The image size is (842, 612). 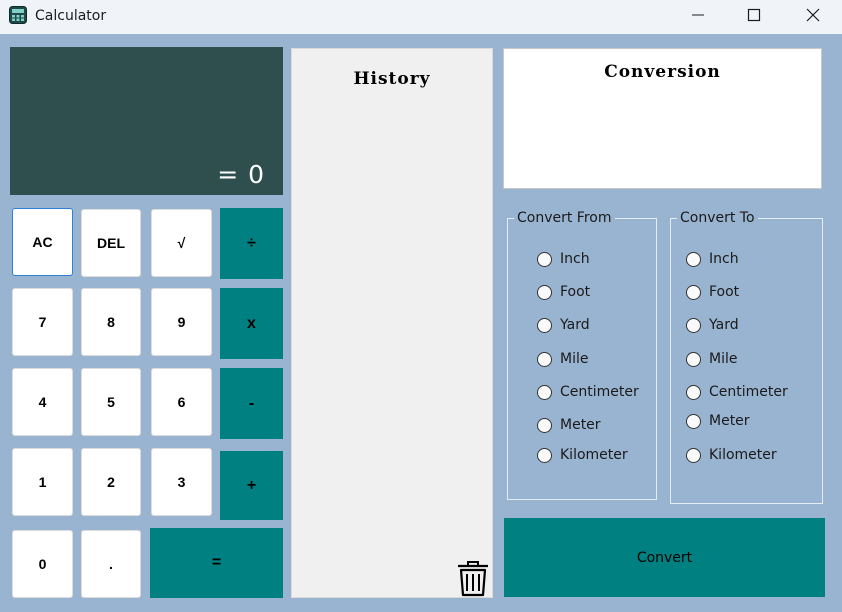 I want to click on digit-9-button: 9, so click(x=181, y=322).